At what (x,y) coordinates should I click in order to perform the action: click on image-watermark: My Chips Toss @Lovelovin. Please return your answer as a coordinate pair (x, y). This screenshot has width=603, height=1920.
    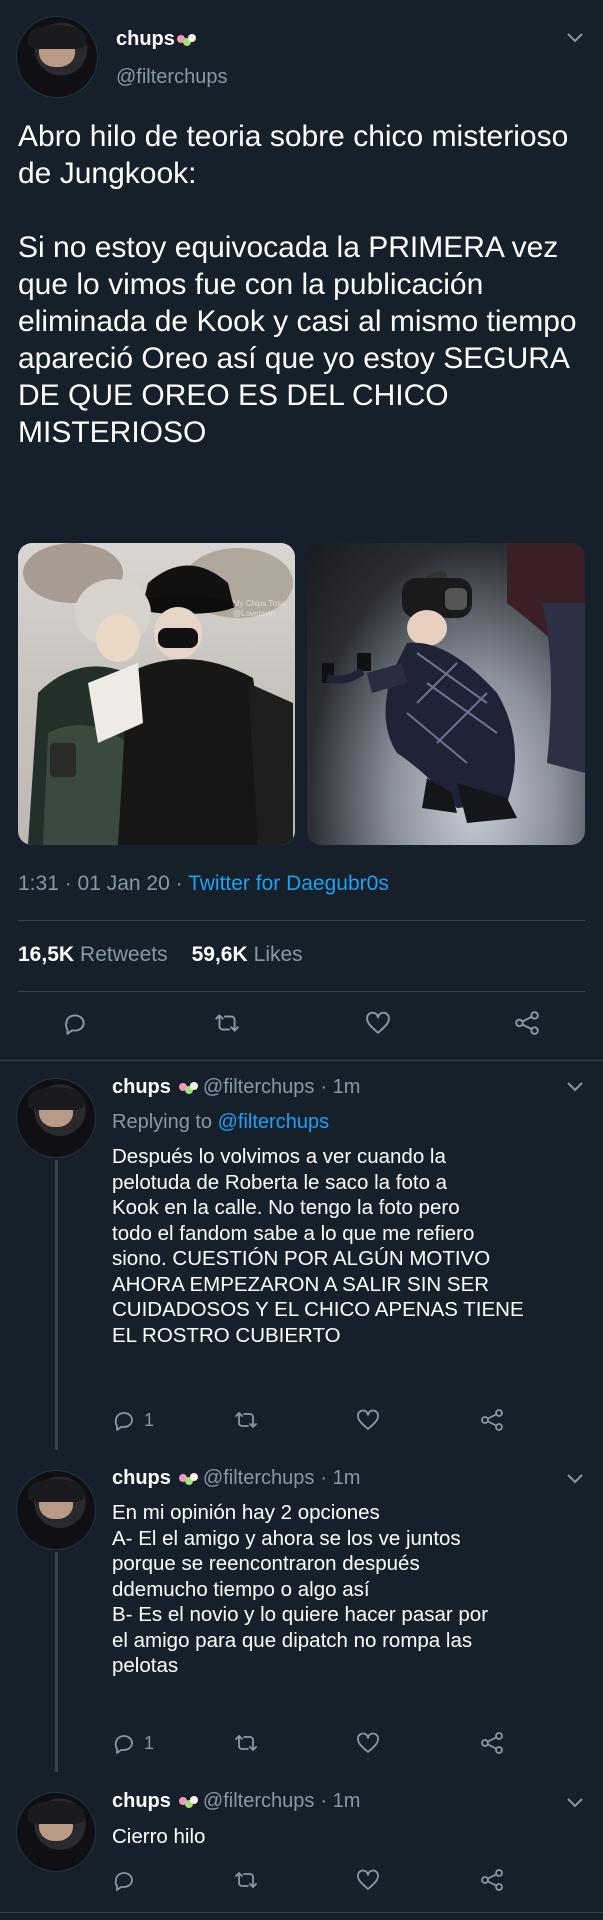
    Looking at the image, I should click on (259, 608).